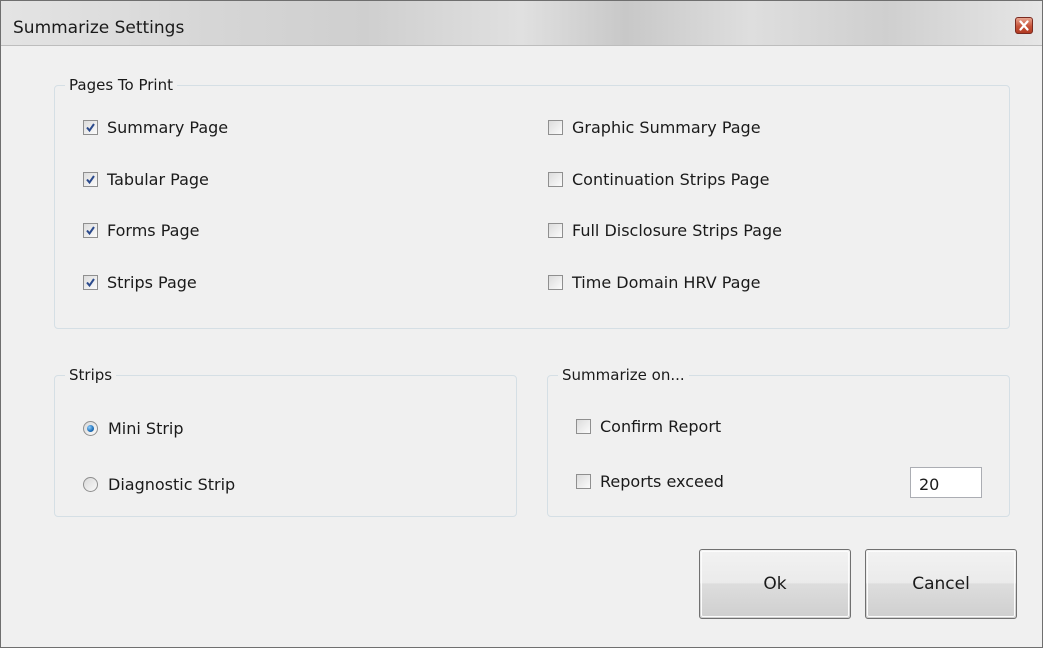 The height and width of the screenshot is (652, 1045). Describe the element at coordinates (99, 28) in the screenshot. I see `window-title: Summarize Settings` at that location.